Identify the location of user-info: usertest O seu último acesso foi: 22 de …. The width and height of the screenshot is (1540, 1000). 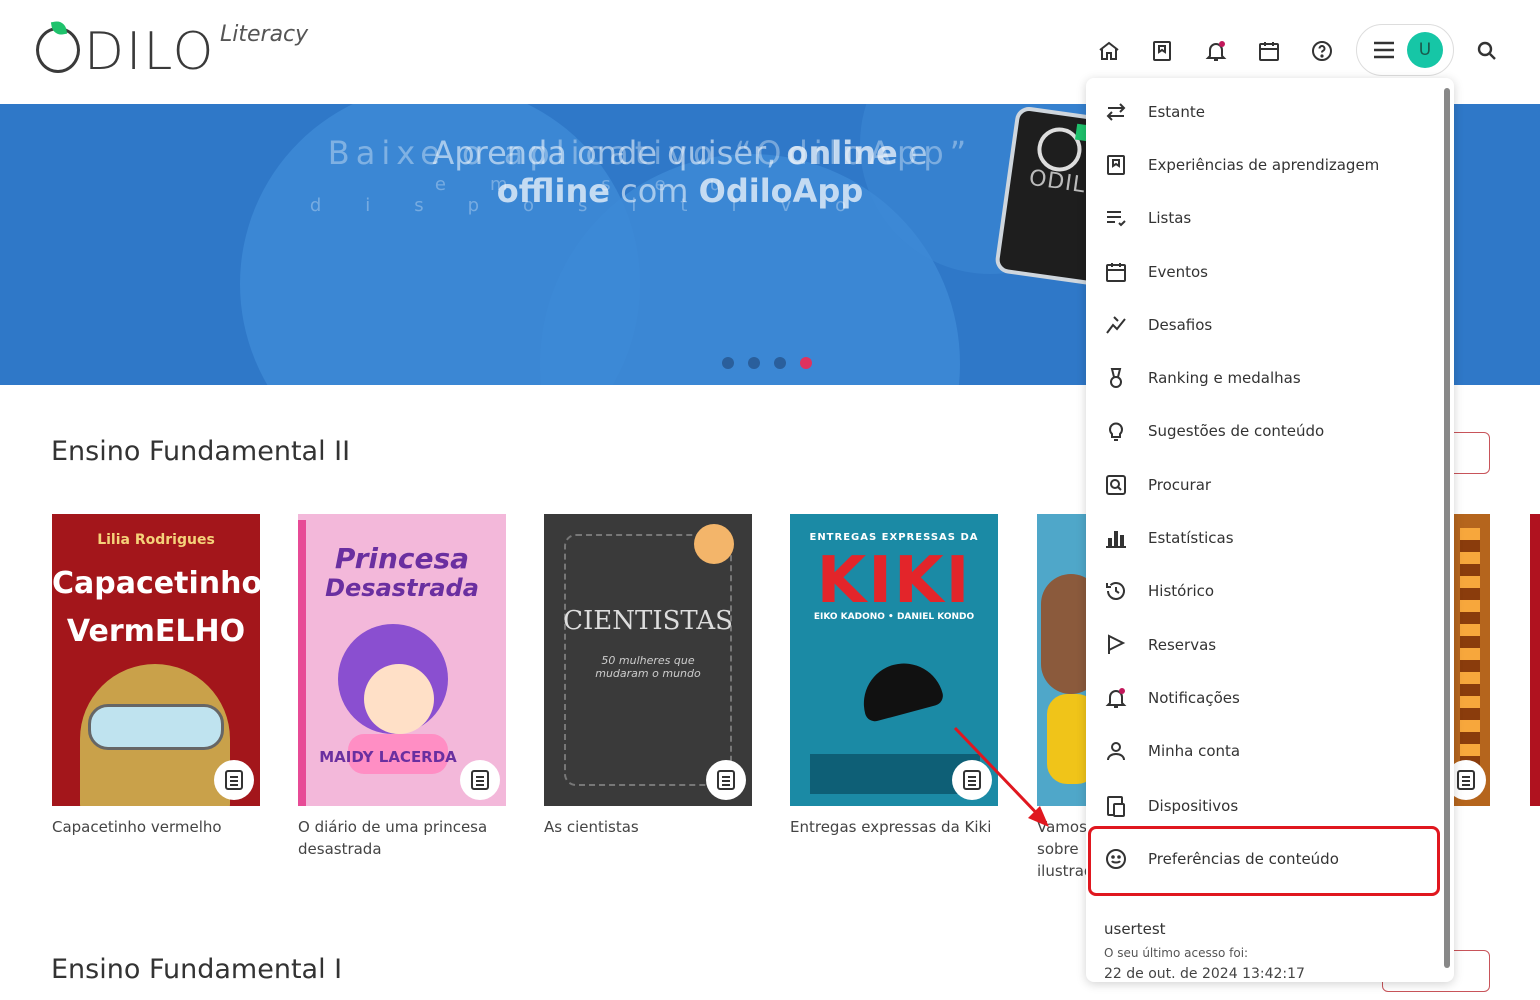
(1204, 951).